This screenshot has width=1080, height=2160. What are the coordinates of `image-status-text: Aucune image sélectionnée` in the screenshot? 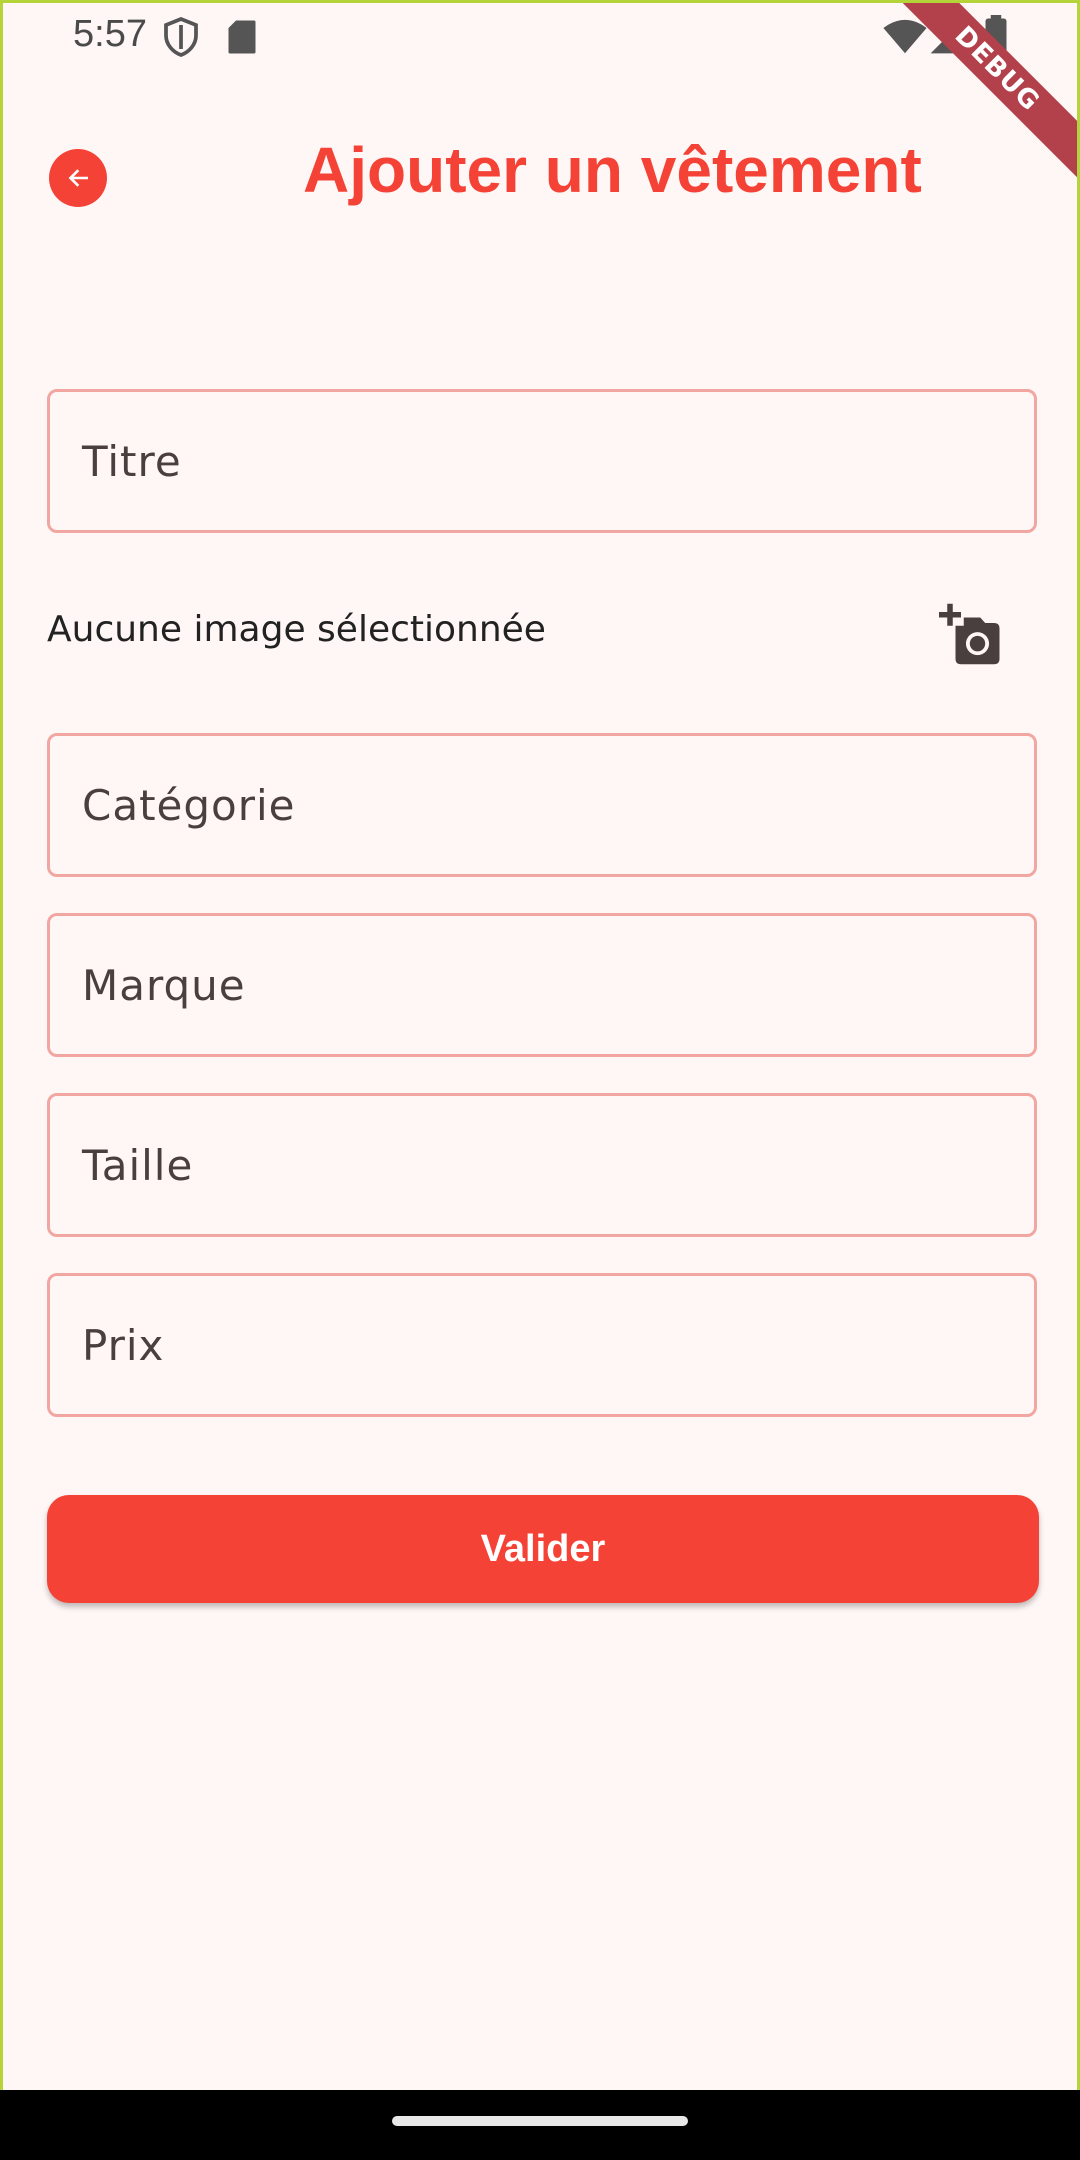 It's located at (296, 629).